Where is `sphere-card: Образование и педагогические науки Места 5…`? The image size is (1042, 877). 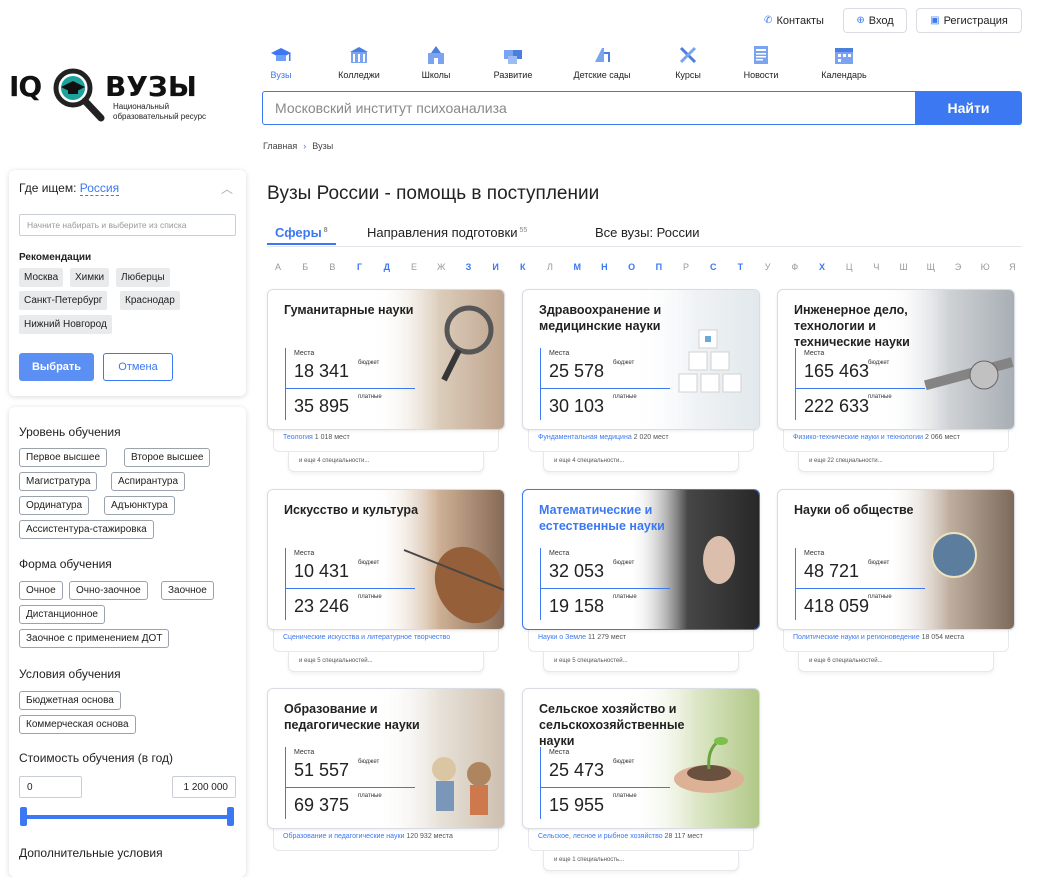 sphere-card: Образование и педагогические науки Места 5… is located at coordinates (386, 758).